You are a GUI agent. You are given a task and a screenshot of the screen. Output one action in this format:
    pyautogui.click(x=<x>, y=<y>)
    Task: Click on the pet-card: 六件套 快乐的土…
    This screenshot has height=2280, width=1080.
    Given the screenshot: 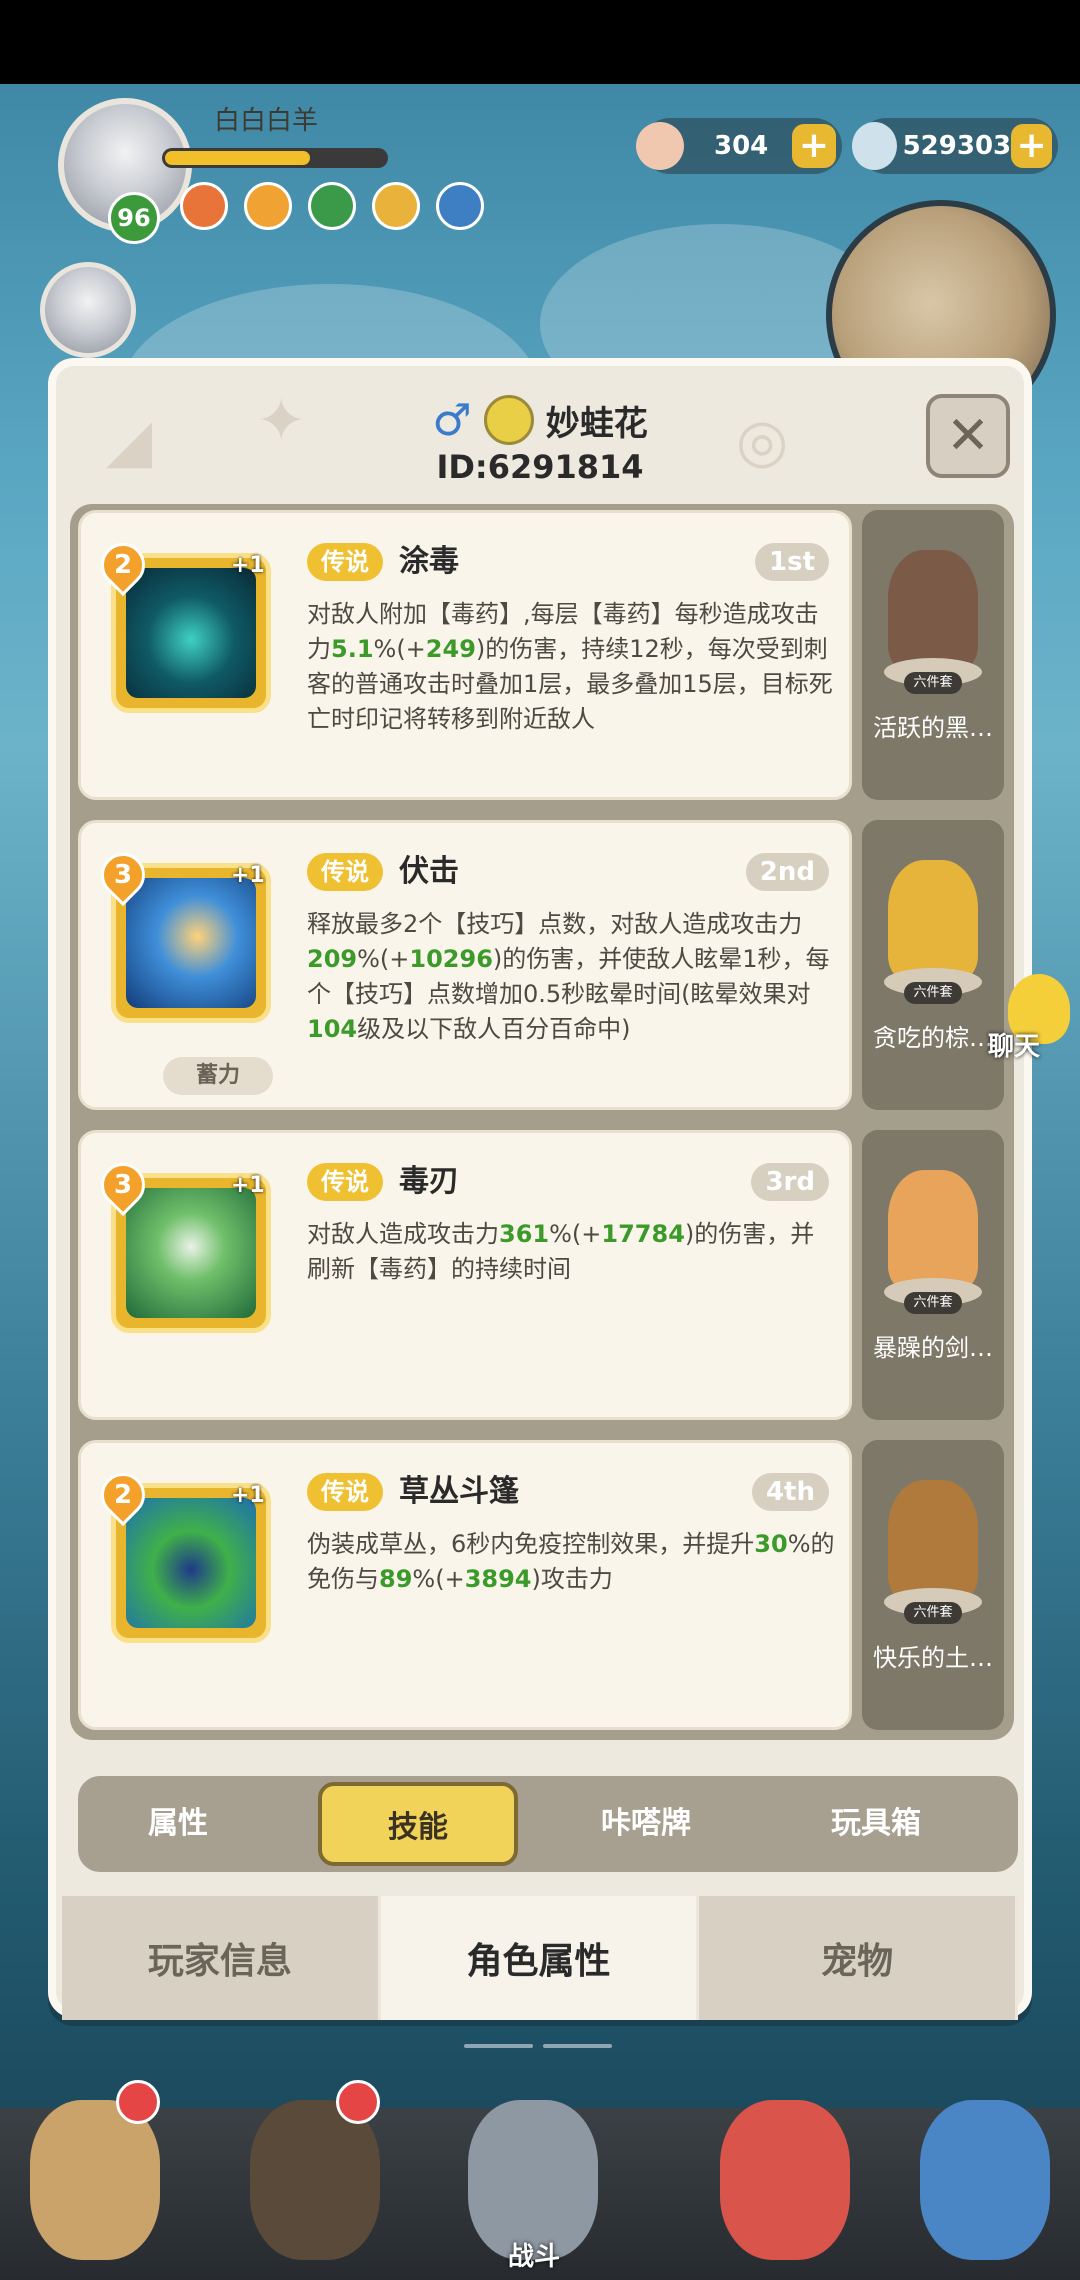 What is the action you would take?
    pyautogui.click(x=933, y=1585)
    